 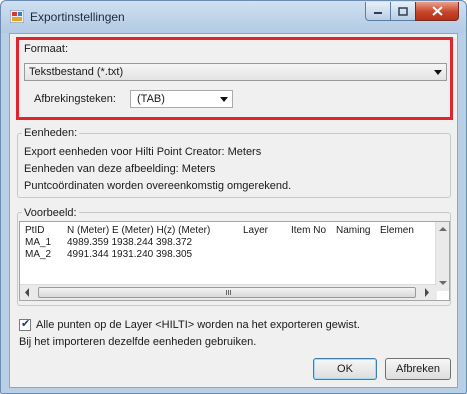 I want to click on separator-select-value: (TAB), so click(x=151, y=99).